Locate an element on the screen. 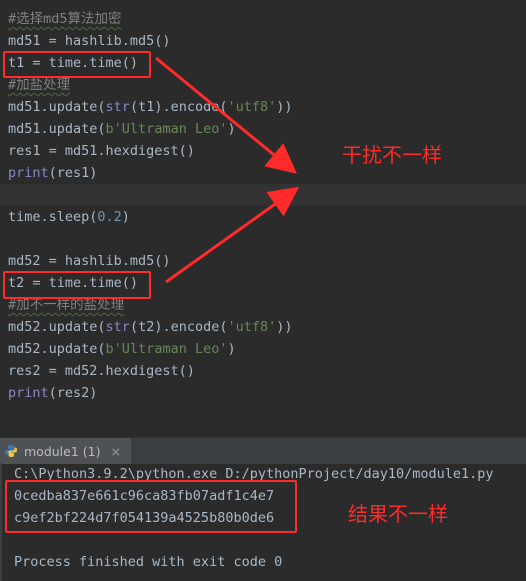 This screenshot has width=526, height=581. close-icon: × is located at coordinates (115, 451).